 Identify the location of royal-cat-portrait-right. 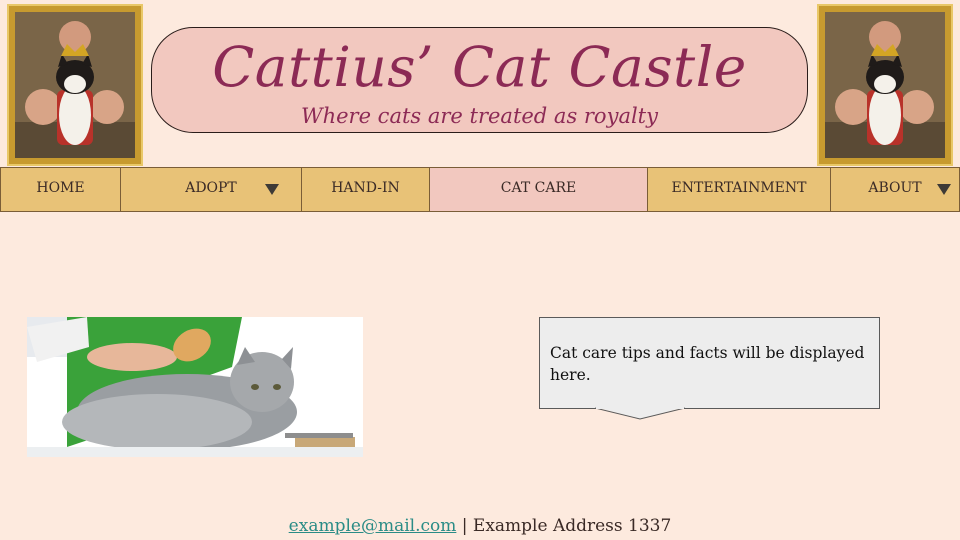
(885, 85).